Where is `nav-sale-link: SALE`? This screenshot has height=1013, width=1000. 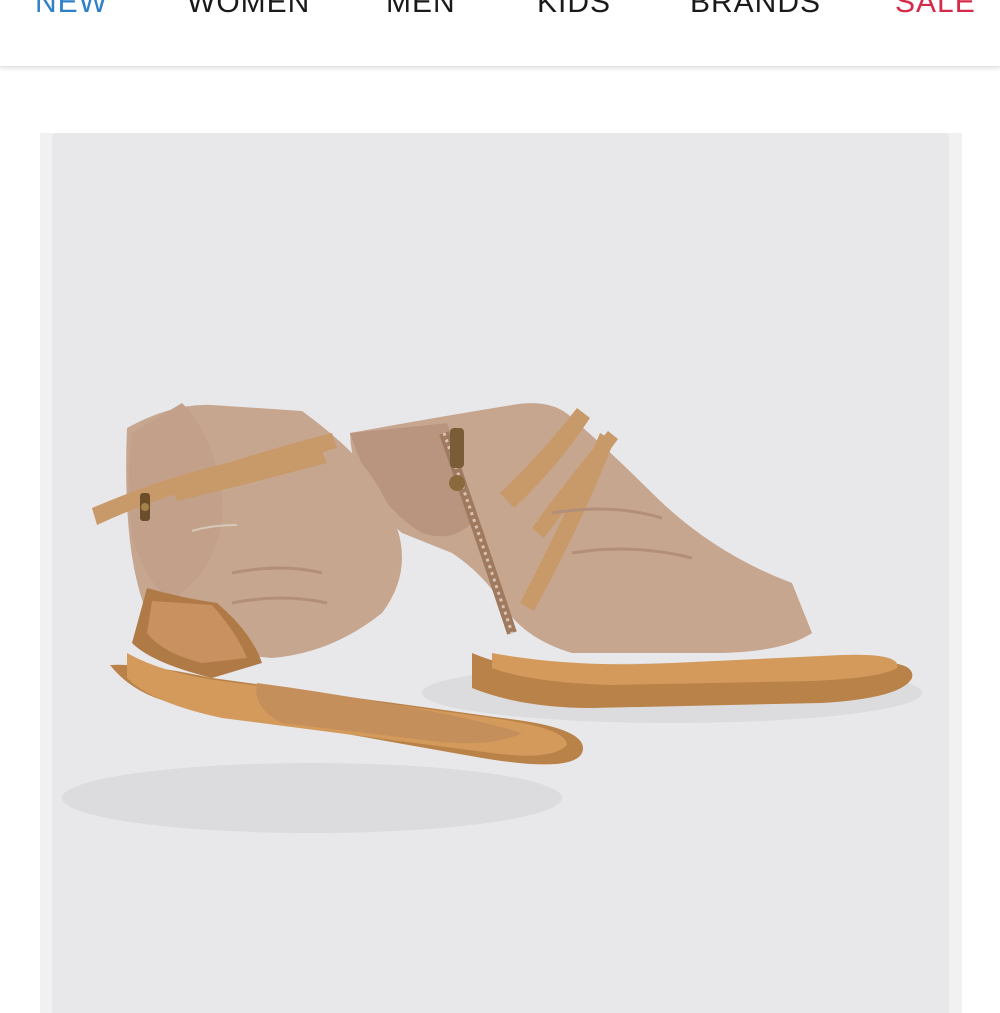 nav-sale-link: SALE is located at coordinates (935, 9).